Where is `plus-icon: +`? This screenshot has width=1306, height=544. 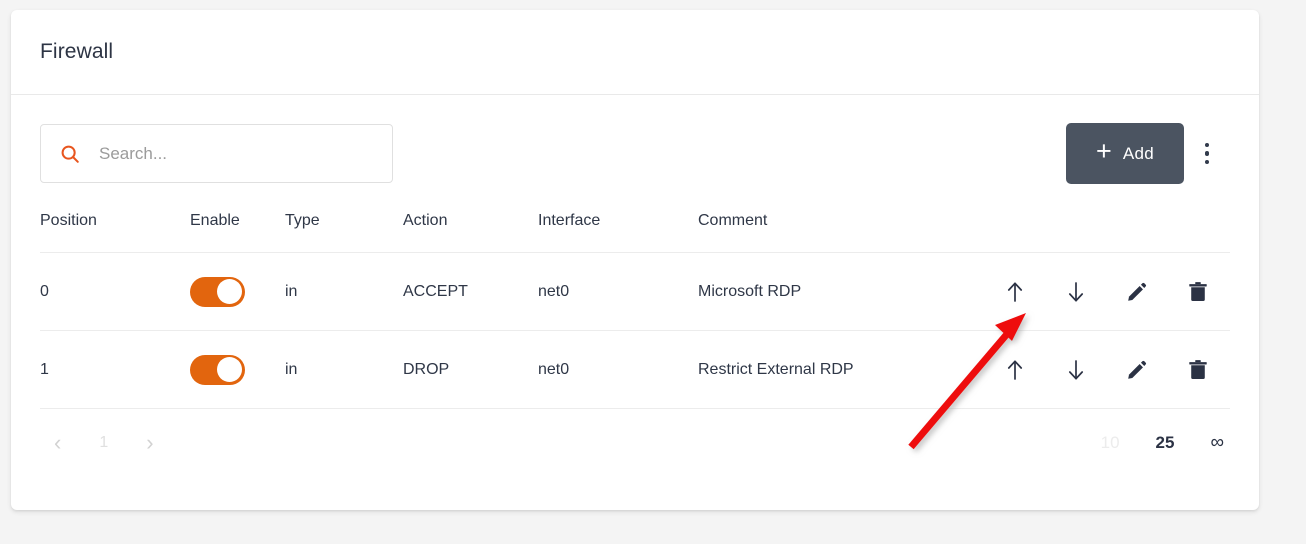
plus-icon: + is located at coordinates (1104, 151).